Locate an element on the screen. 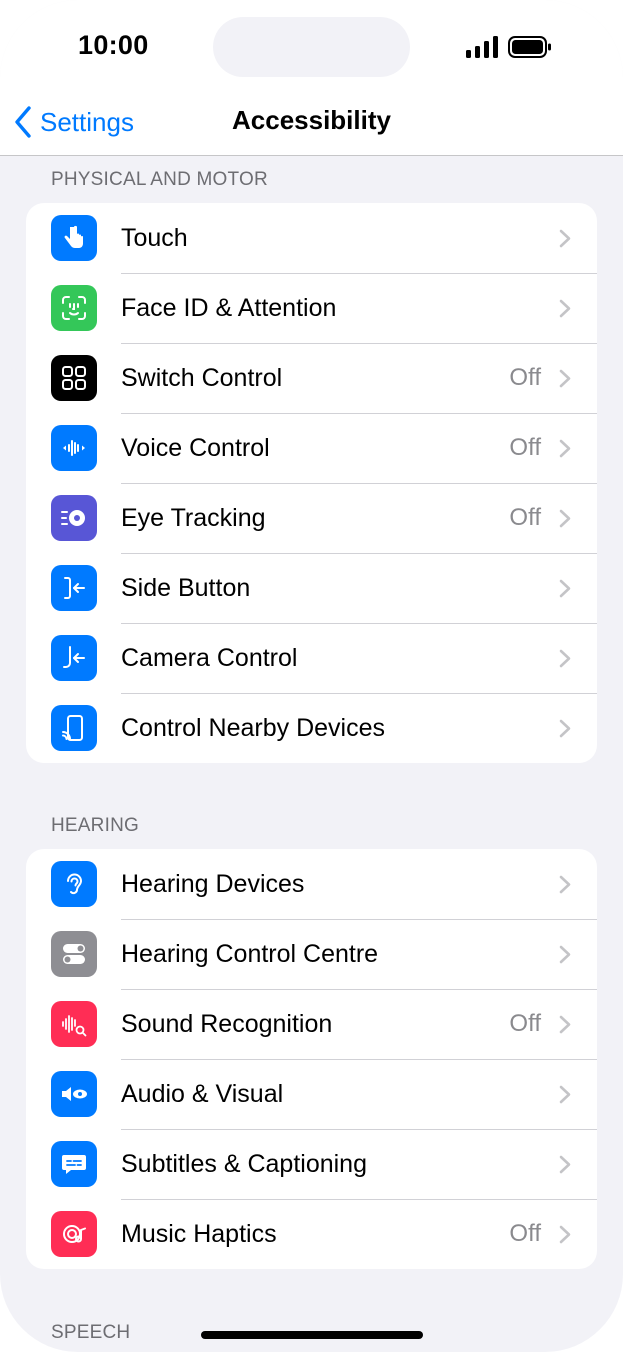 The width and height of the screenshot is (623, 1352). status-bar: 10:00 is located at coordinates (311, 48).